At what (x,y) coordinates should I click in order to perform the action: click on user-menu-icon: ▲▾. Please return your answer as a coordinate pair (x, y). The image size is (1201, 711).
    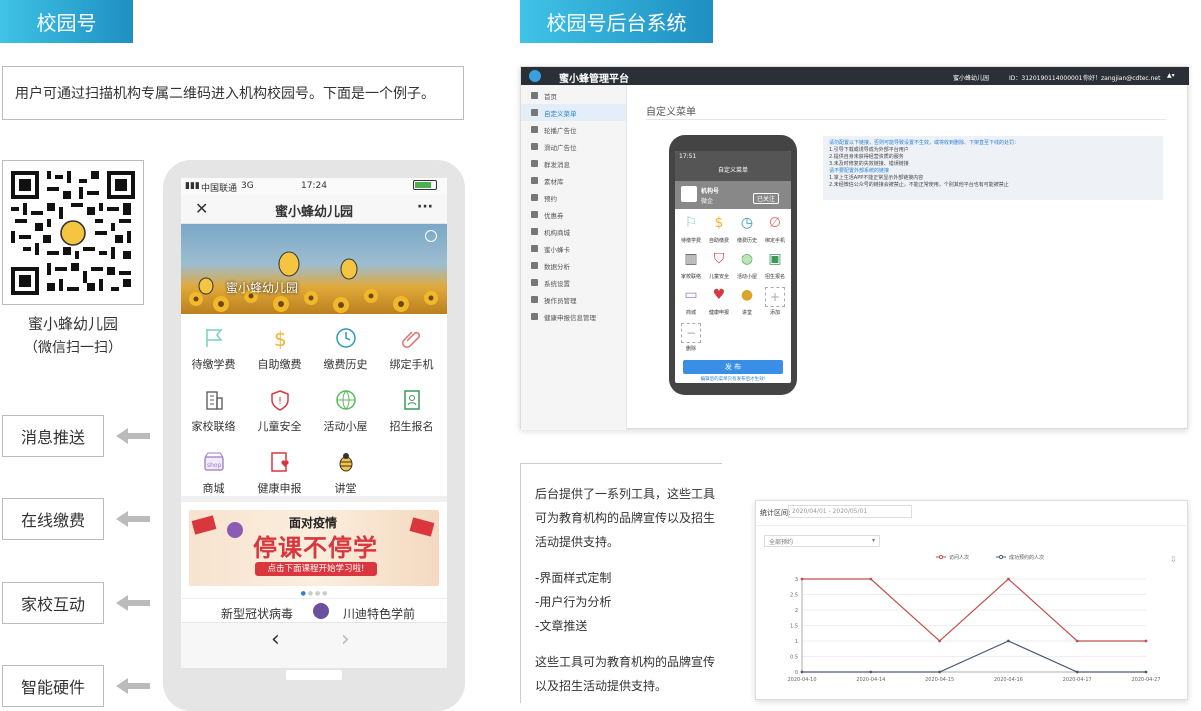
    Looking at the image, I should click on (1171, 75).